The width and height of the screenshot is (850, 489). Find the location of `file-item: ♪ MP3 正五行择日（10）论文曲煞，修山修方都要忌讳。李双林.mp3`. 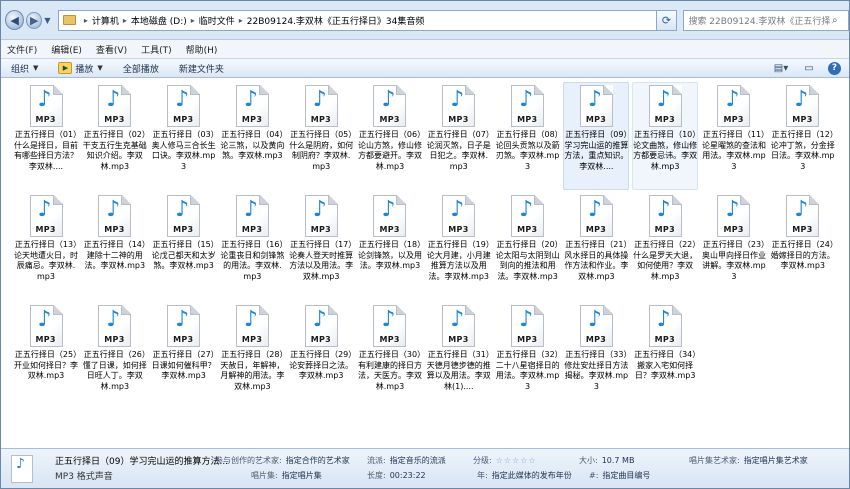

file-item: ♪ MP3 正五行择日（10）论文曲煞，修山修方都要忌讳。李双林.mp3 is located at coordinates (665, 136).